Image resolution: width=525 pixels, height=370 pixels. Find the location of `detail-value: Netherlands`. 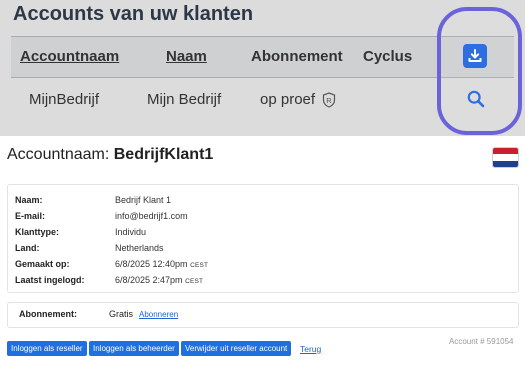

detail-value: Netherlands is located at coordinates (139, 248).